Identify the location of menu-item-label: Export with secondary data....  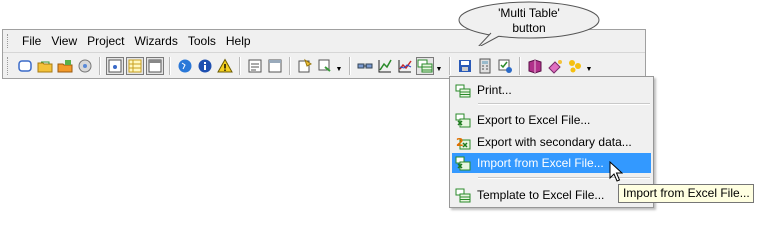
(554, 142).